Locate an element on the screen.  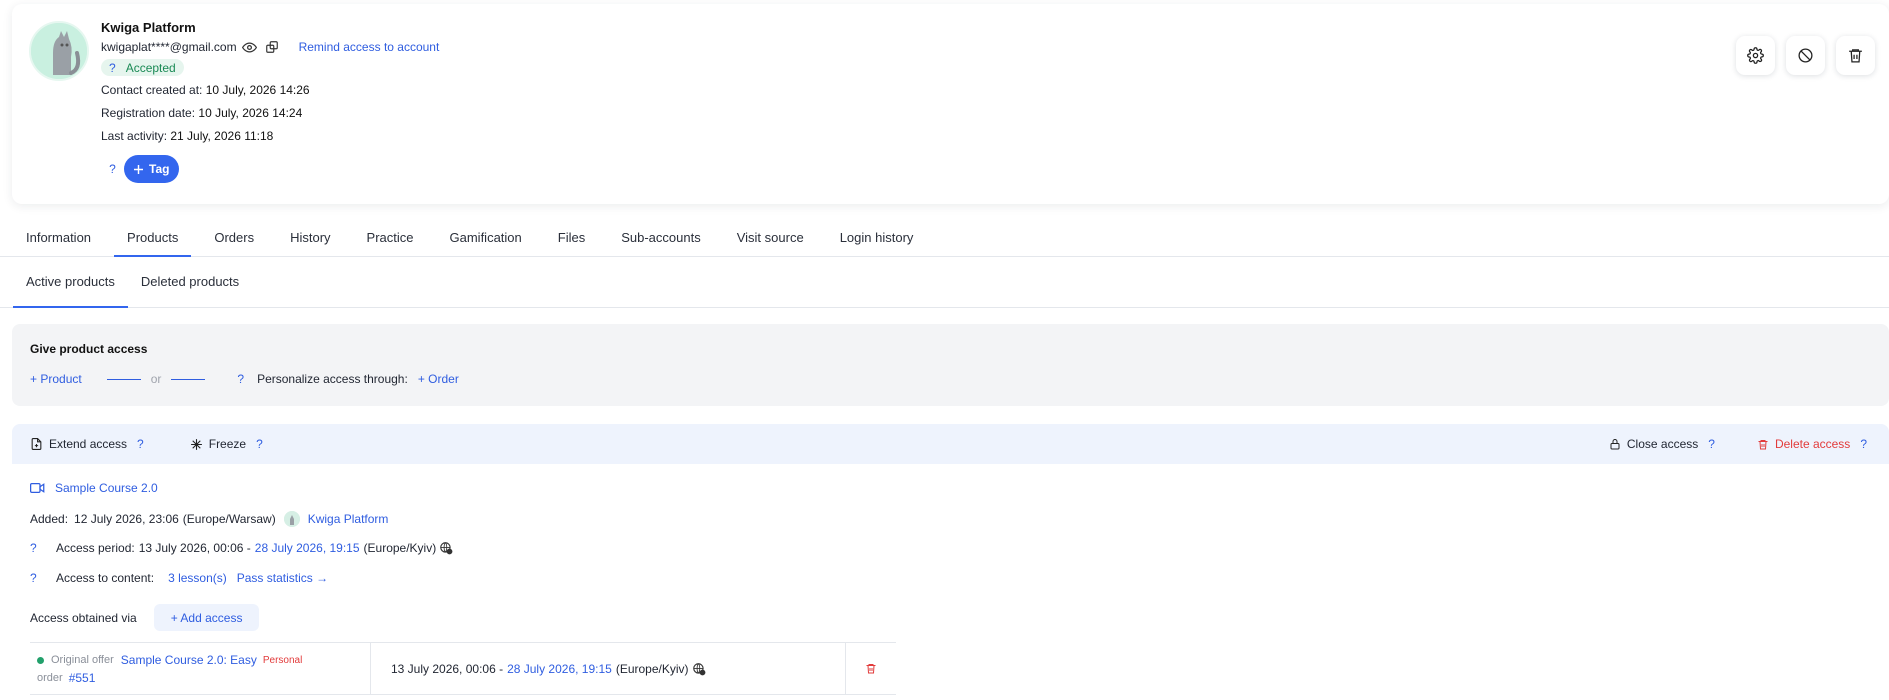
status-help-icon: ? is located at coordinates (112, 68).